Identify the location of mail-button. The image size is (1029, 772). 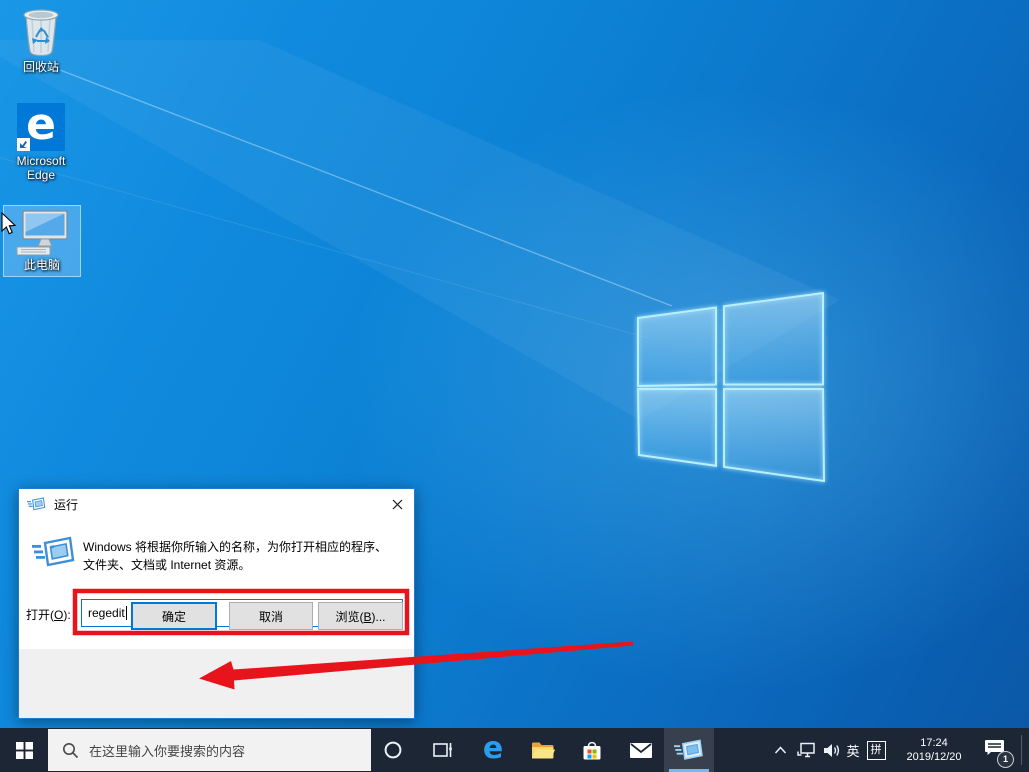
(641, 750).